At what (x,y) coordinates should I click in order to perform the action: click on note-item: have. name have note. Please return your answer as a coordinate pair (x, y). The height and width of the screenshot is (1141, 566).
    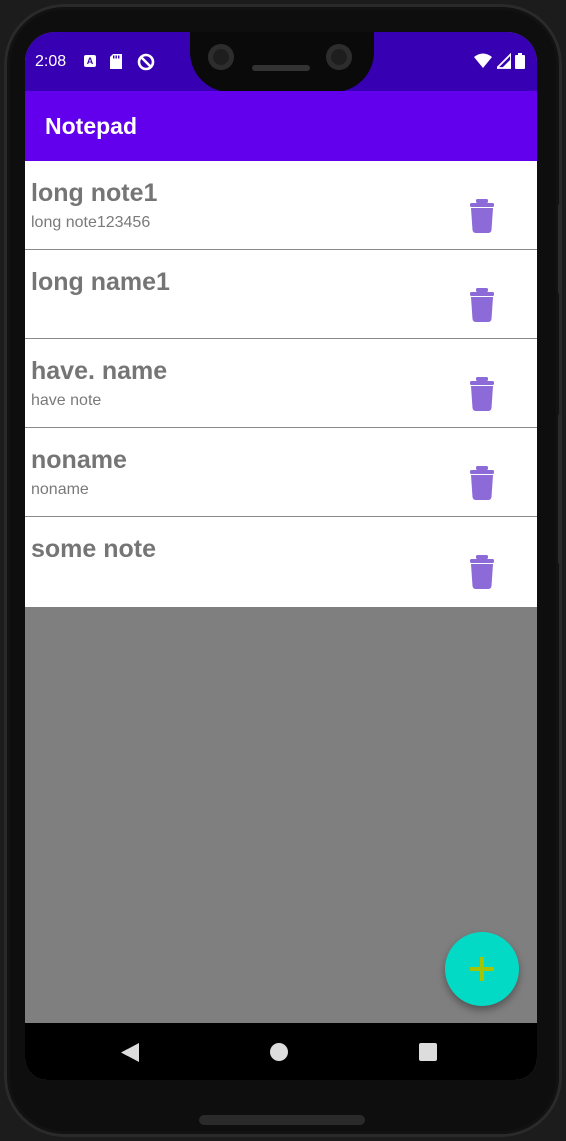
    Looking at the image, I should click on (281, 383).